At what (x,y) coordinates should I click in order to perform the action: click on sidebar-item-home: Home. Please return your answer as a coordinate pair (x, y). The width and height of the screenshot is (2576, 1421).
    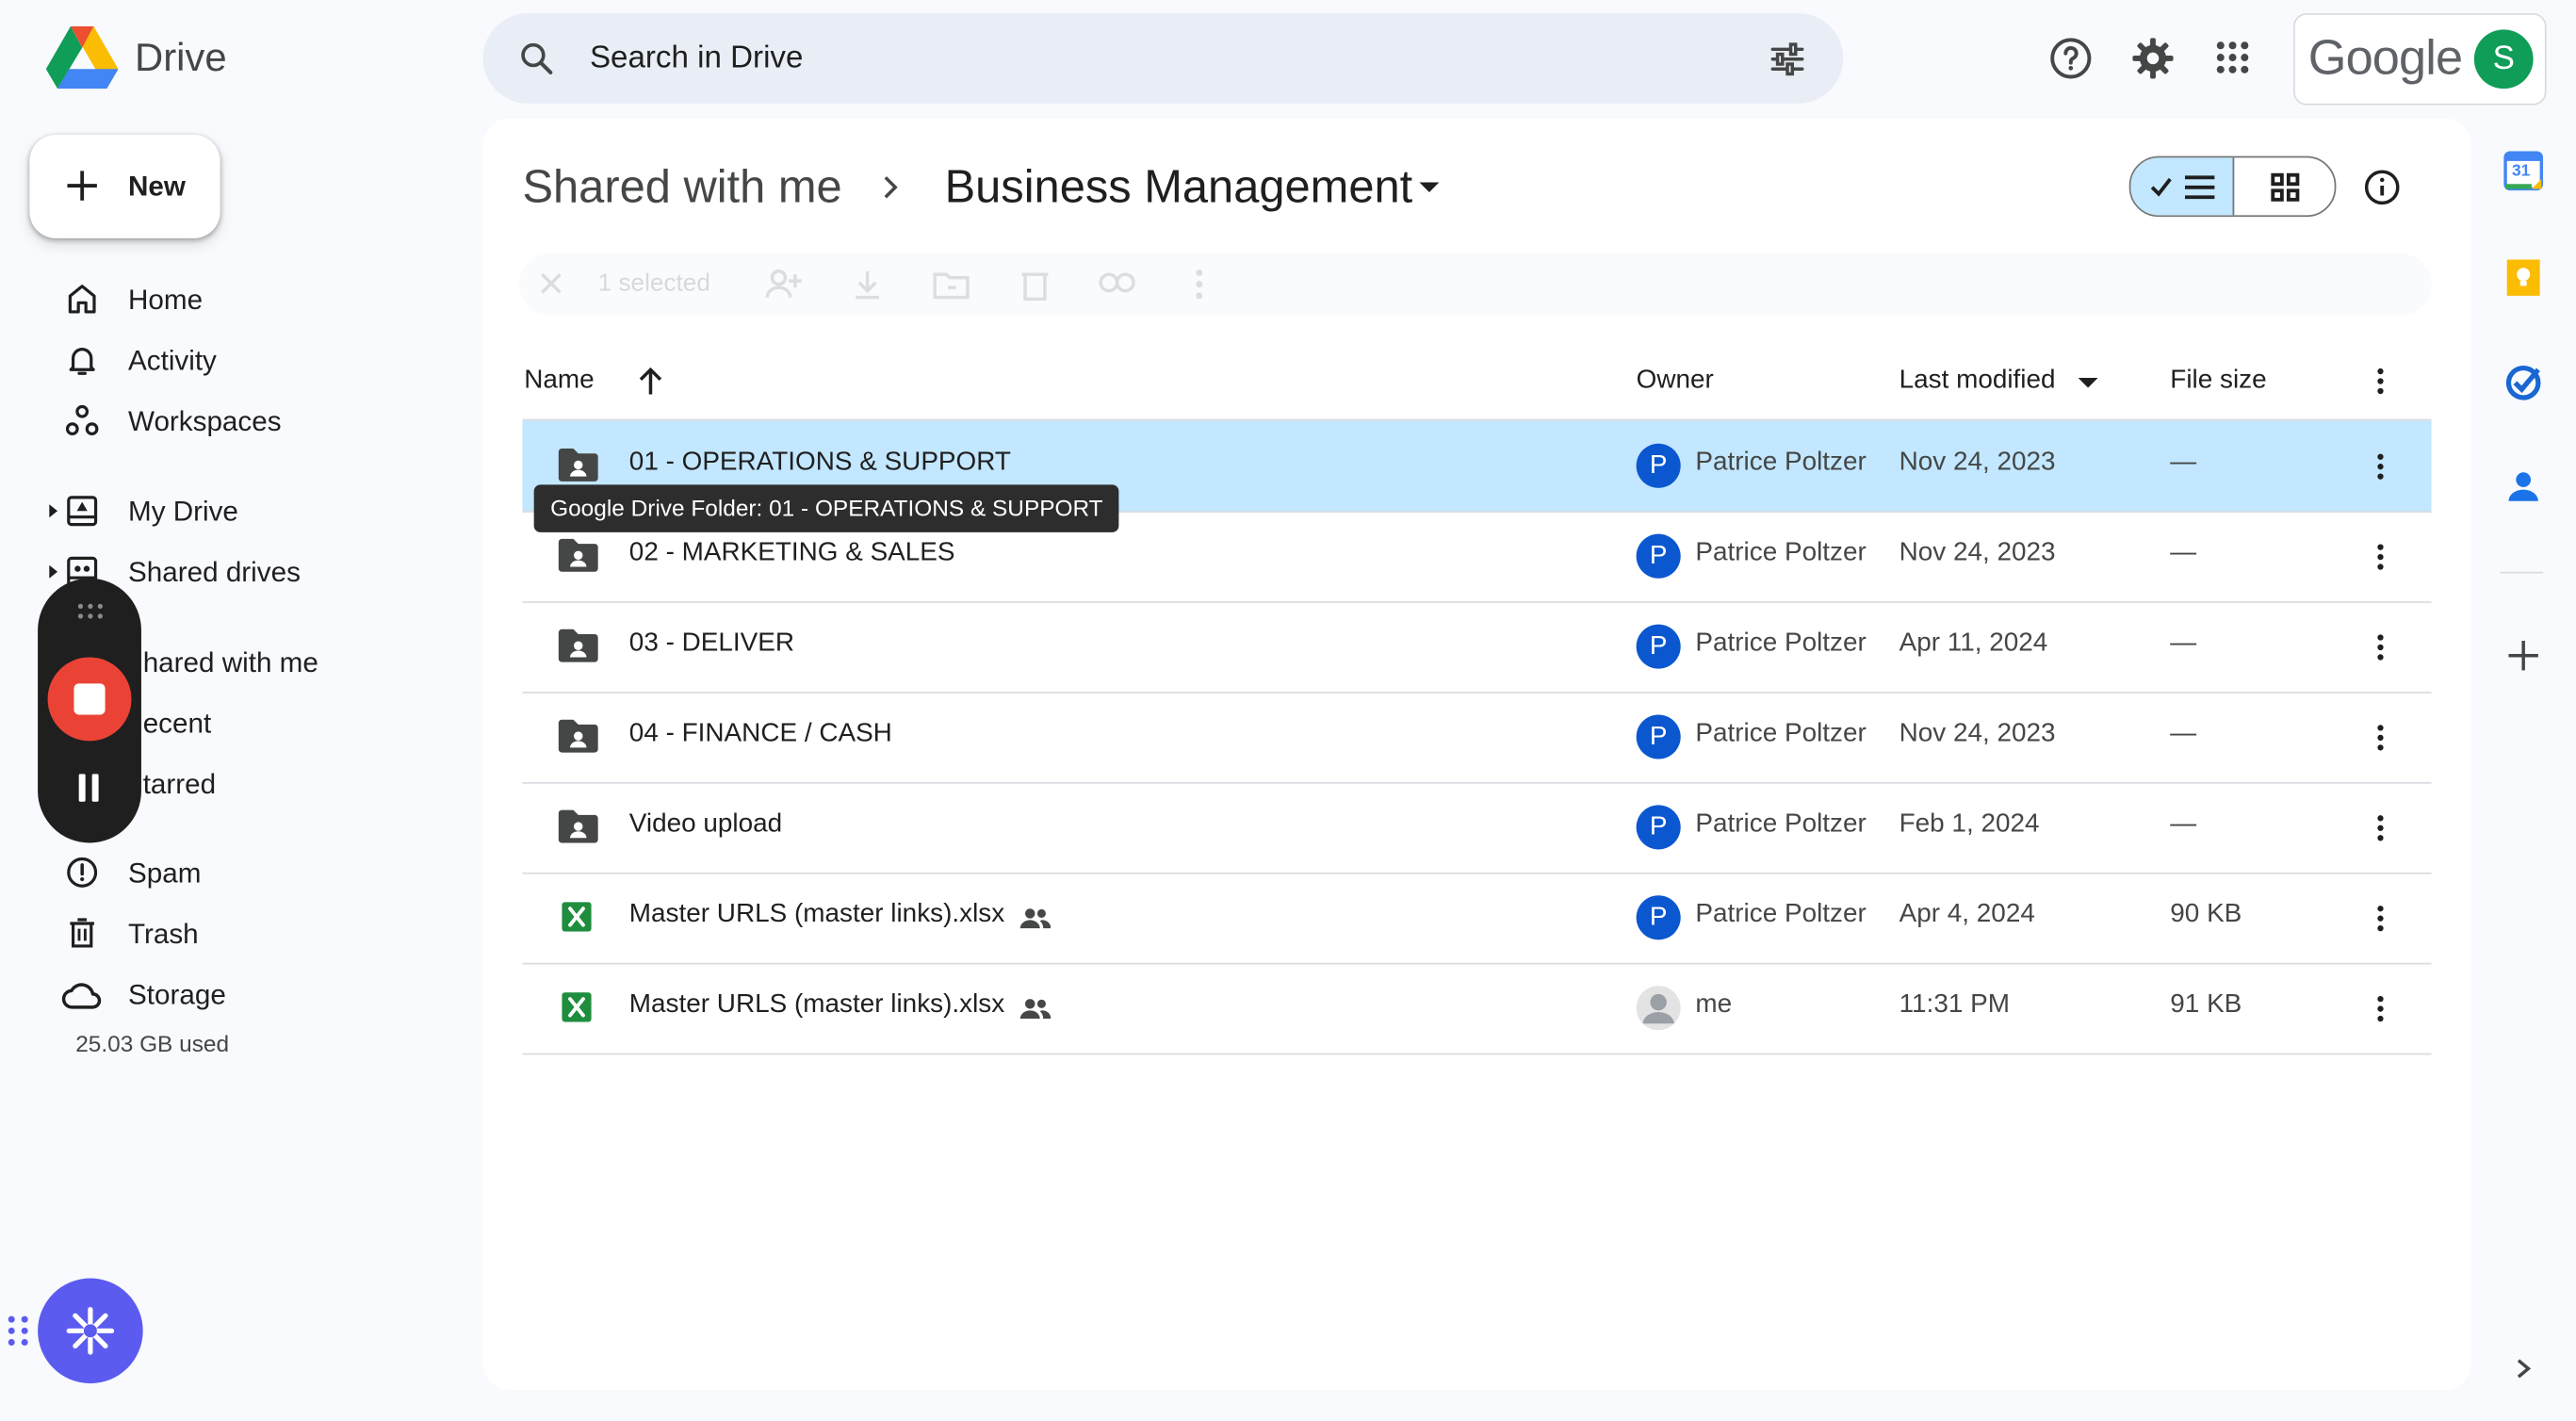
    Looking at the image, I should click on (251, 299).